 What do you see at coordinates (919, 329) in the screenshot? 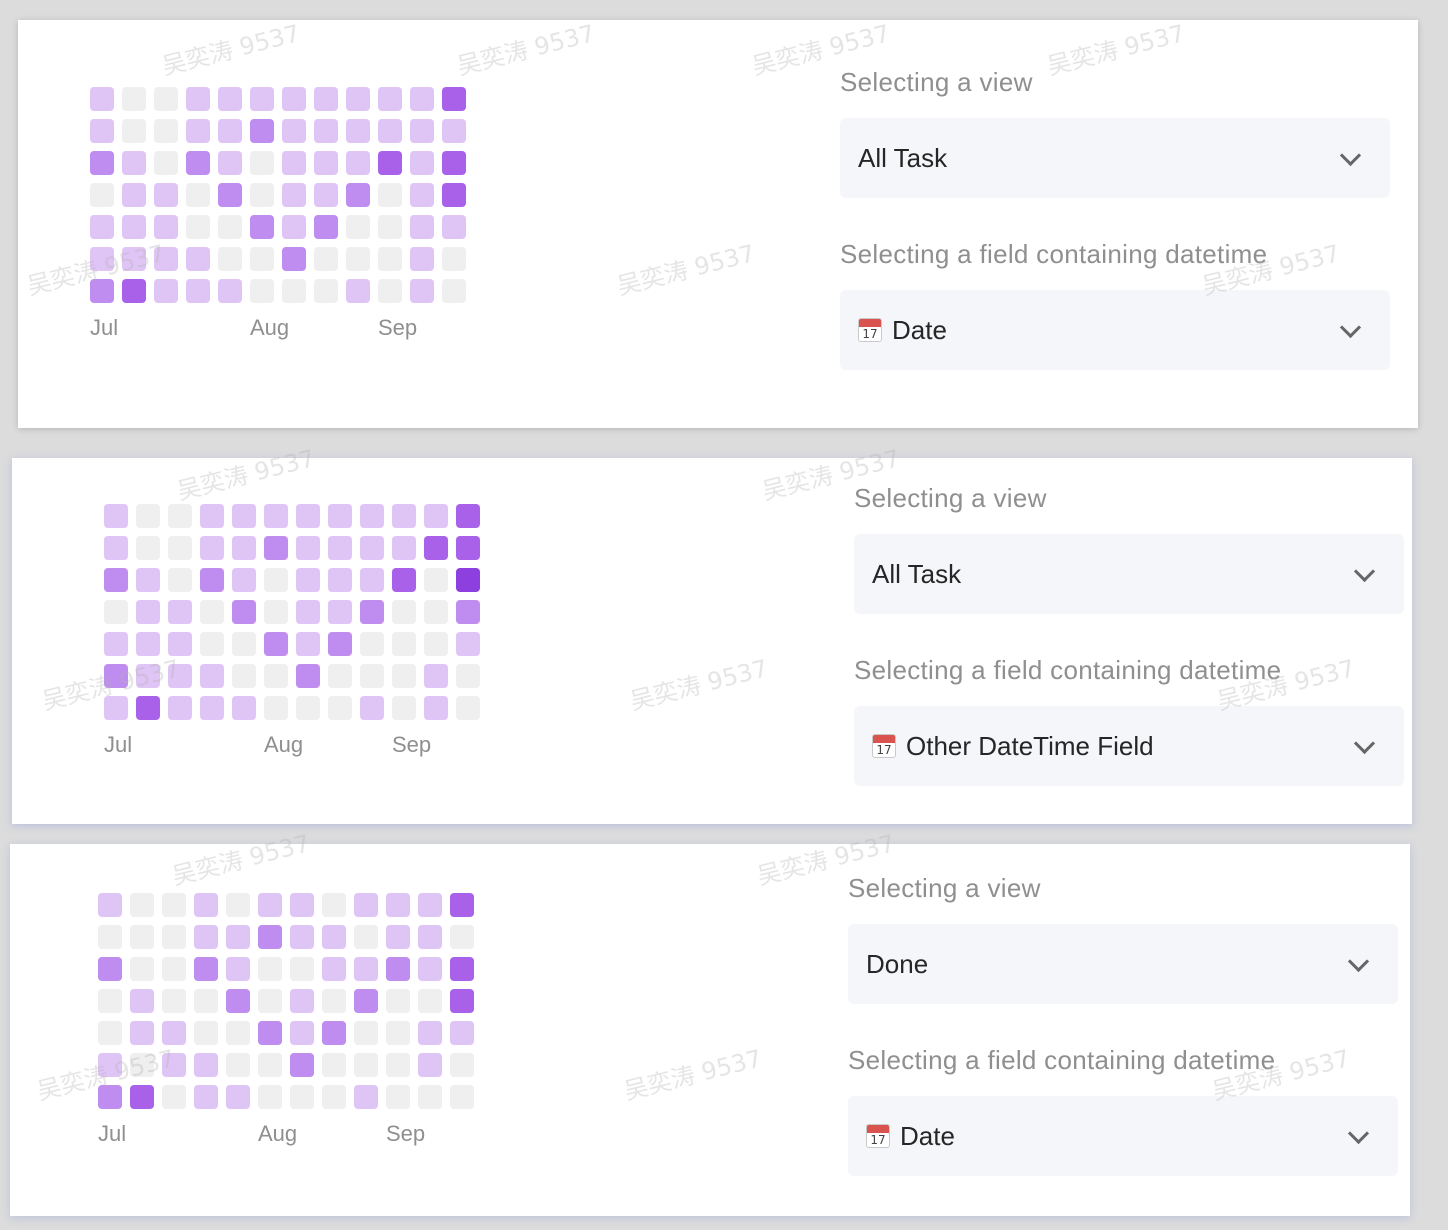
I see `field-select-value: Date` at bounding box center [919, 329].